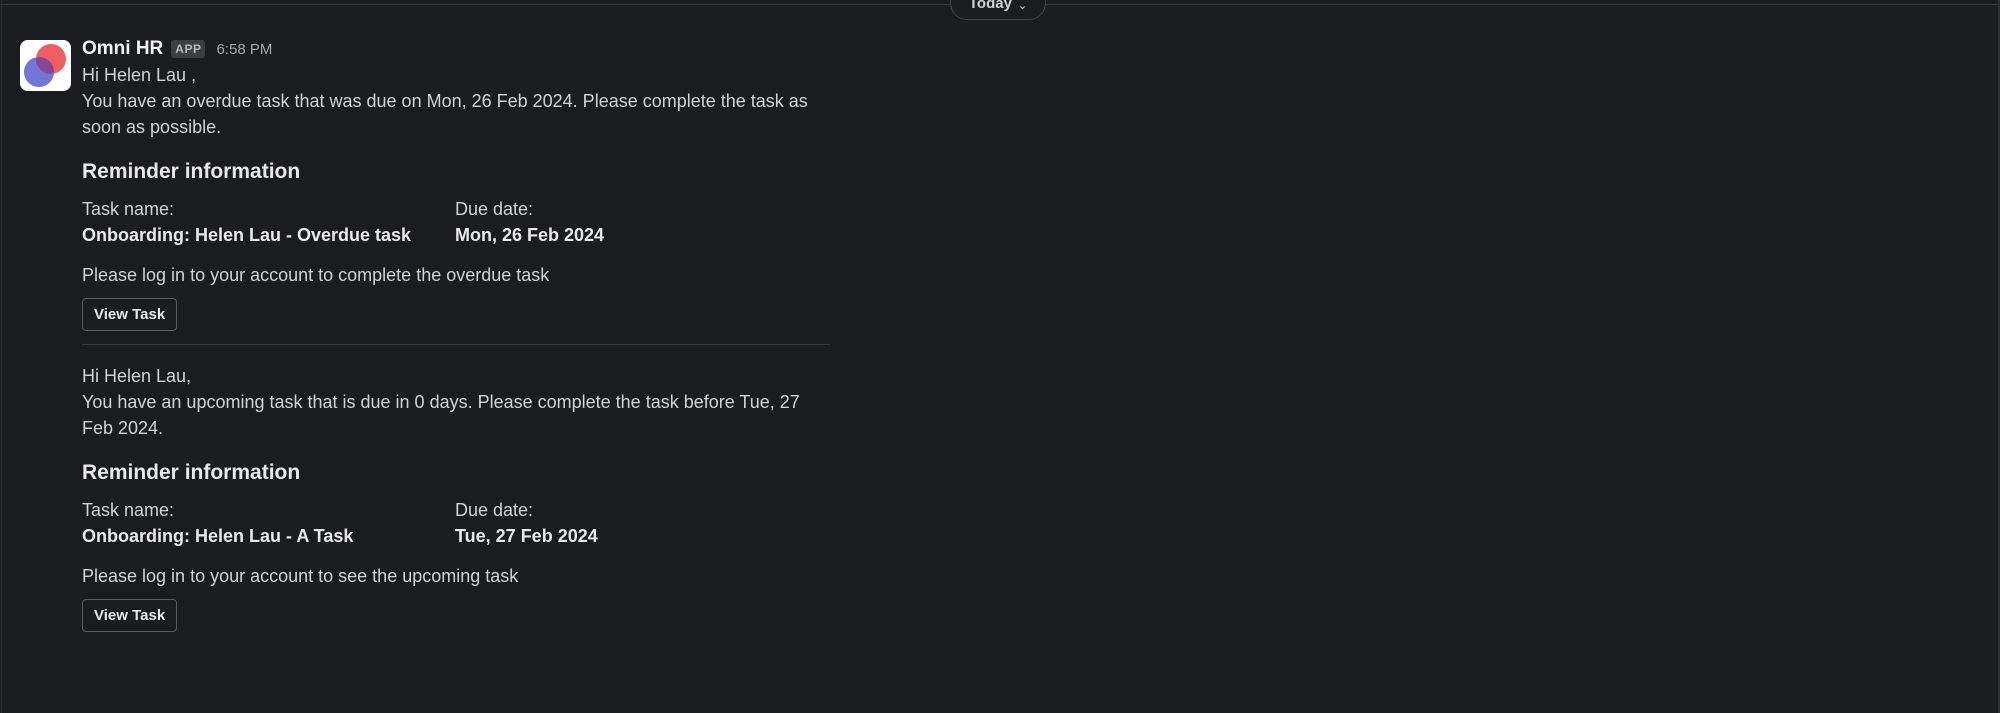 The height and width of the screenshot is (713, 2000). Describe the element at coordinates (137, 376) in the screenshot. I see `greeting-text: Hi Helen Lau,` at that location.